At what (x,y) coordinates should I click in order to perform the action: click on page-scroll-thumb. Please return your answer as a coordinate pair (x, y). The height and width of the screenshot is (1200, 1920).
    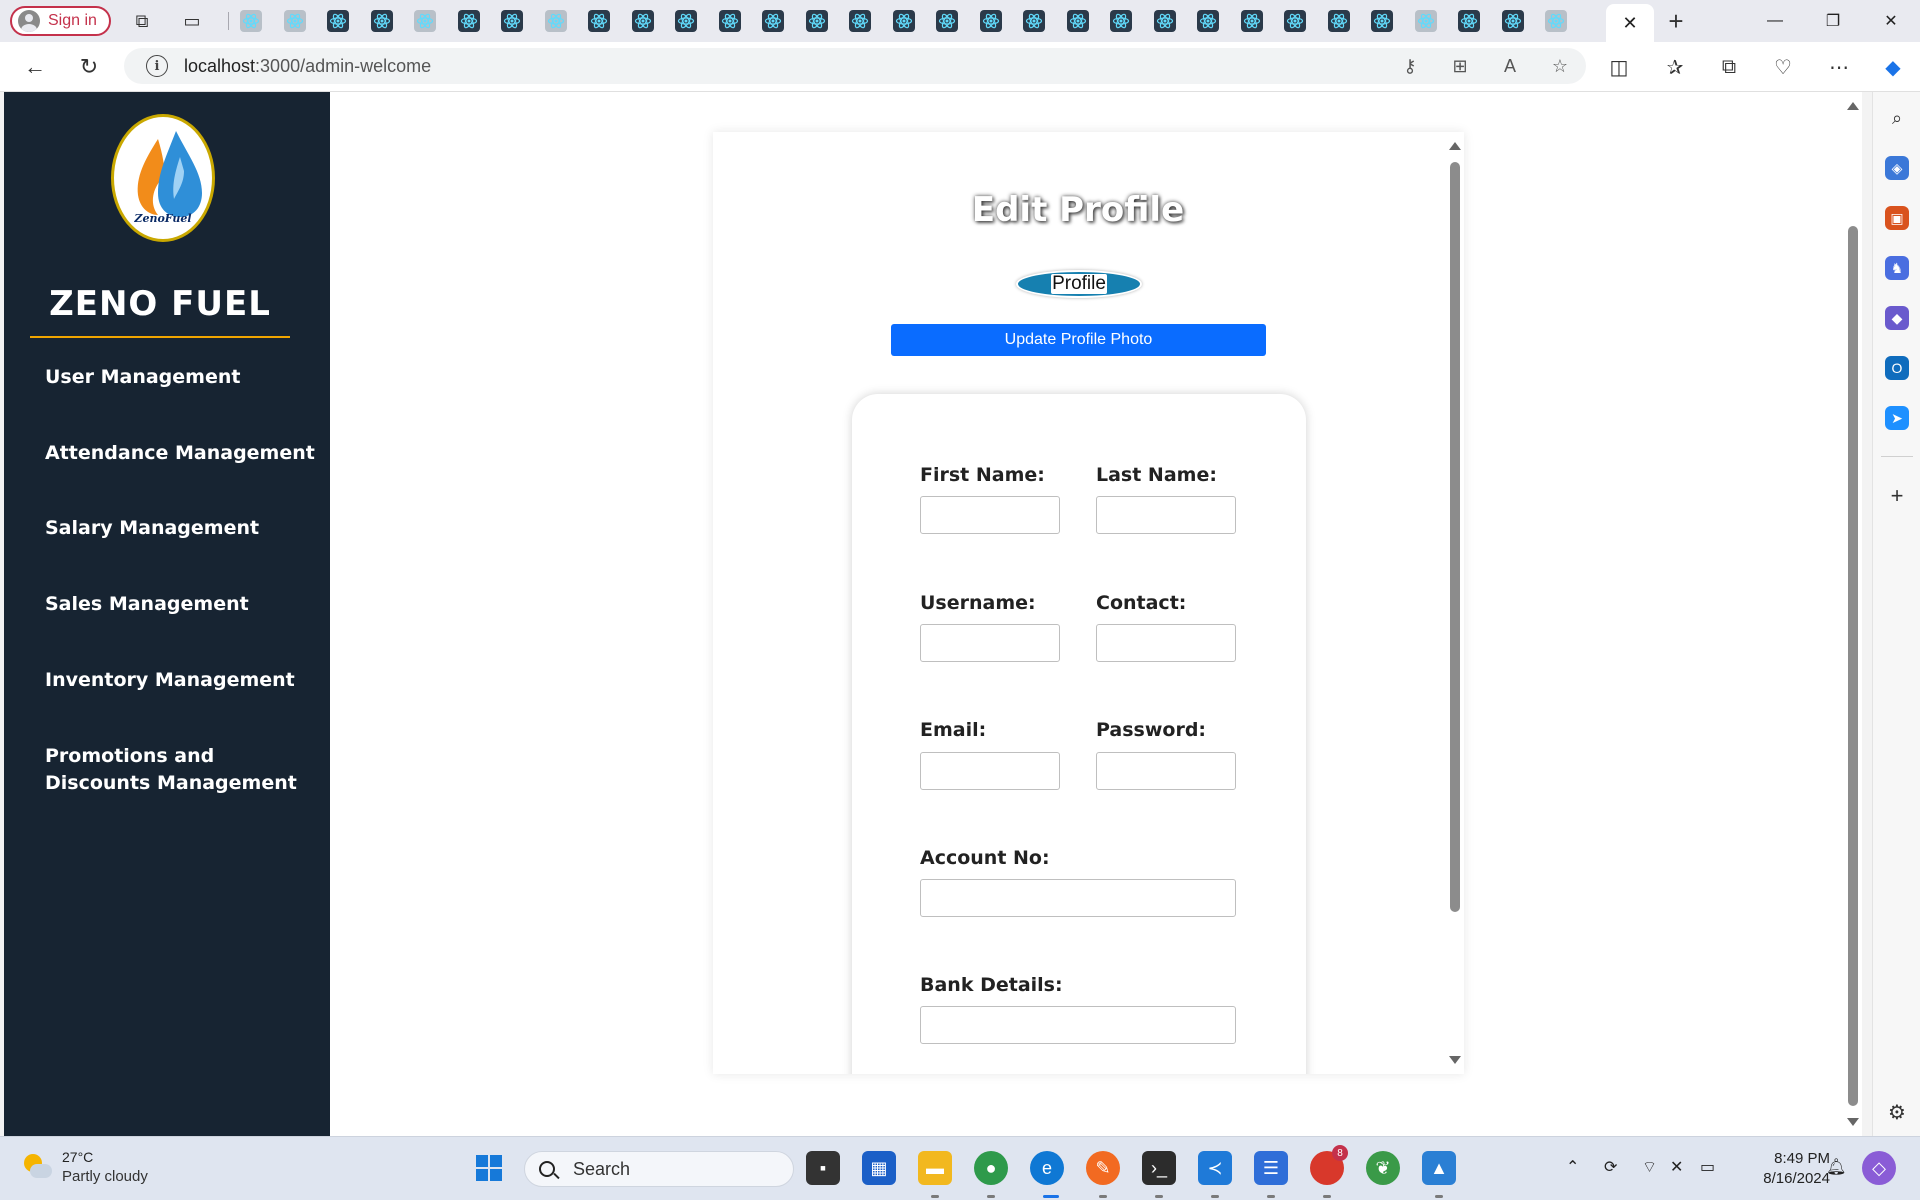
    Looking at the image, I should click on (1853, 666).